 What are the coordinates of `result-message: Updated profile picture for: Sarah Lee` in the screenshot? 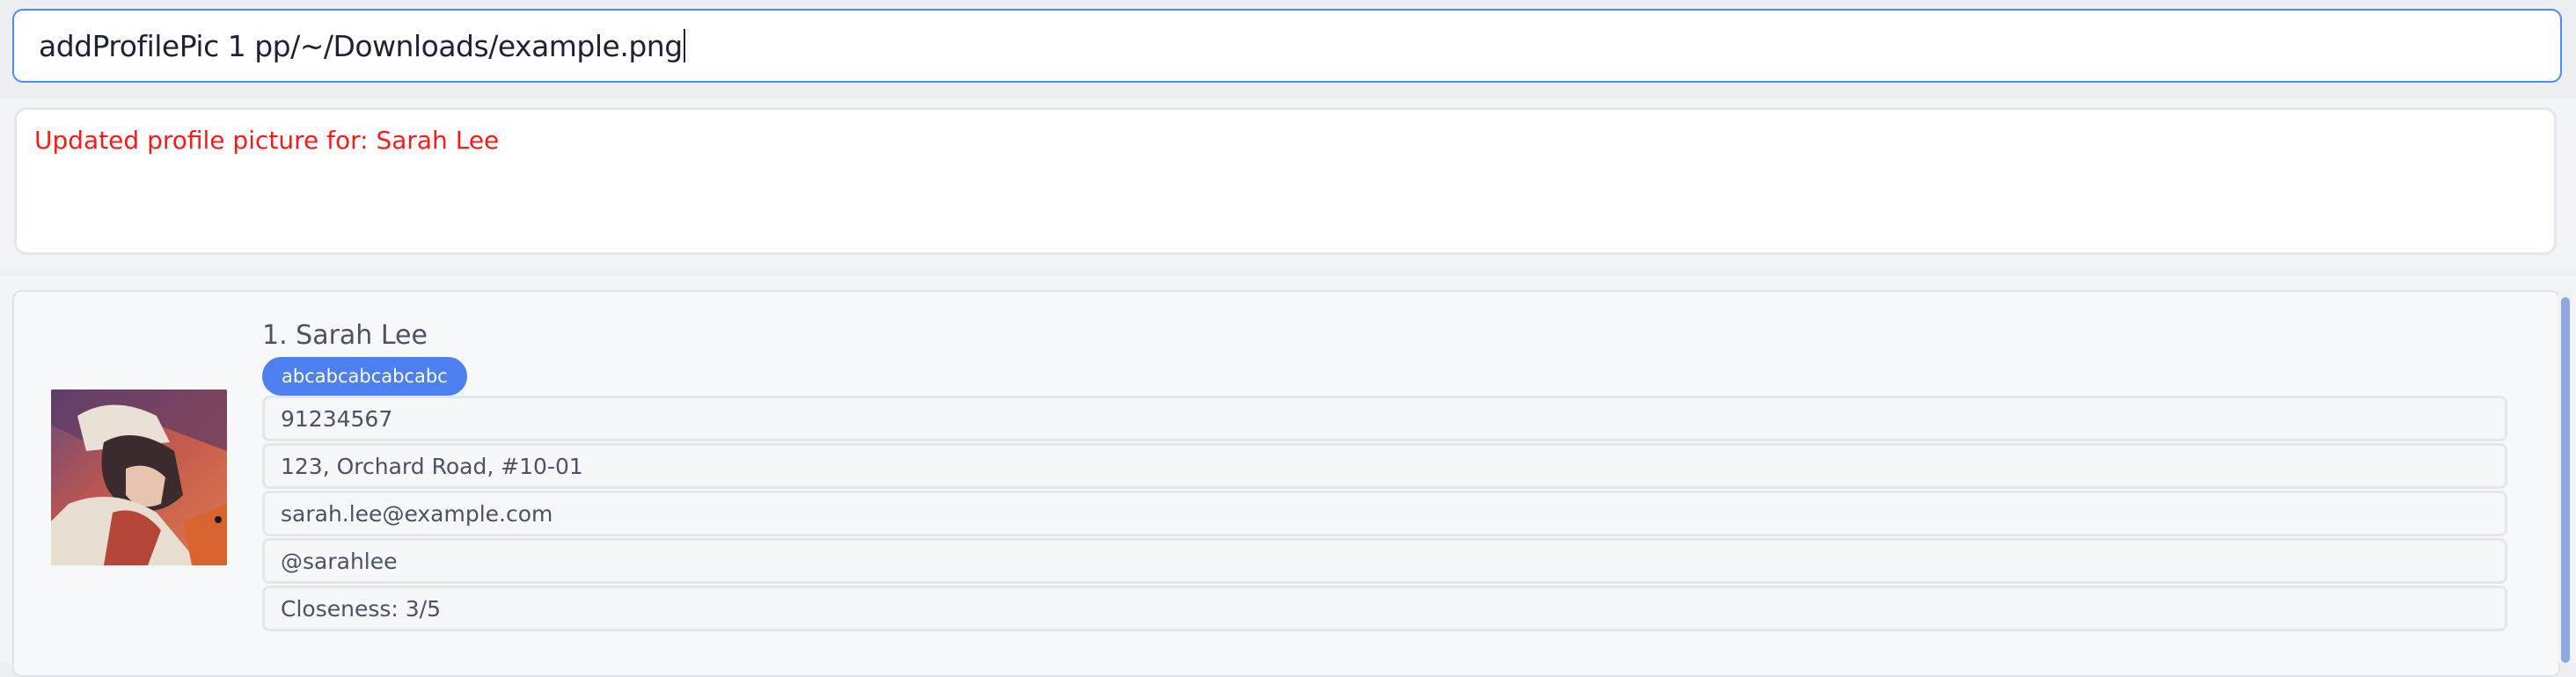 It's located at (267, 141).